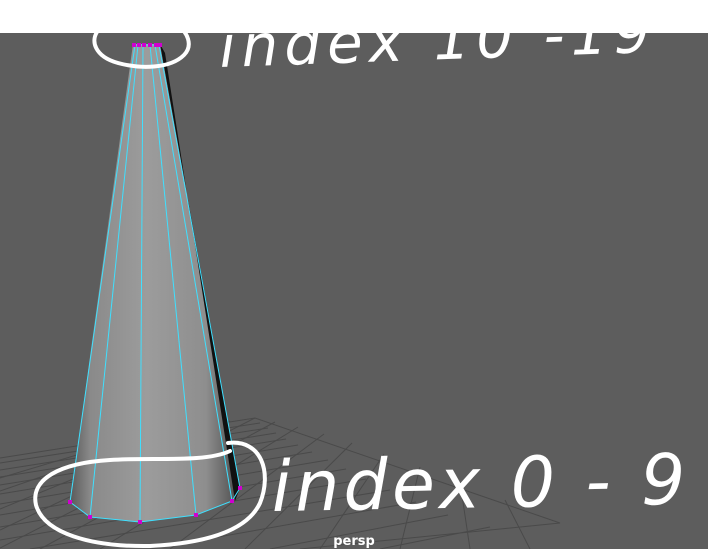 This screenshot has width=708, height=549. What do you see at coordinates (354, 16) in the screenshot?
I see `top-toolbar-strip` at bounding box center [354, 16].